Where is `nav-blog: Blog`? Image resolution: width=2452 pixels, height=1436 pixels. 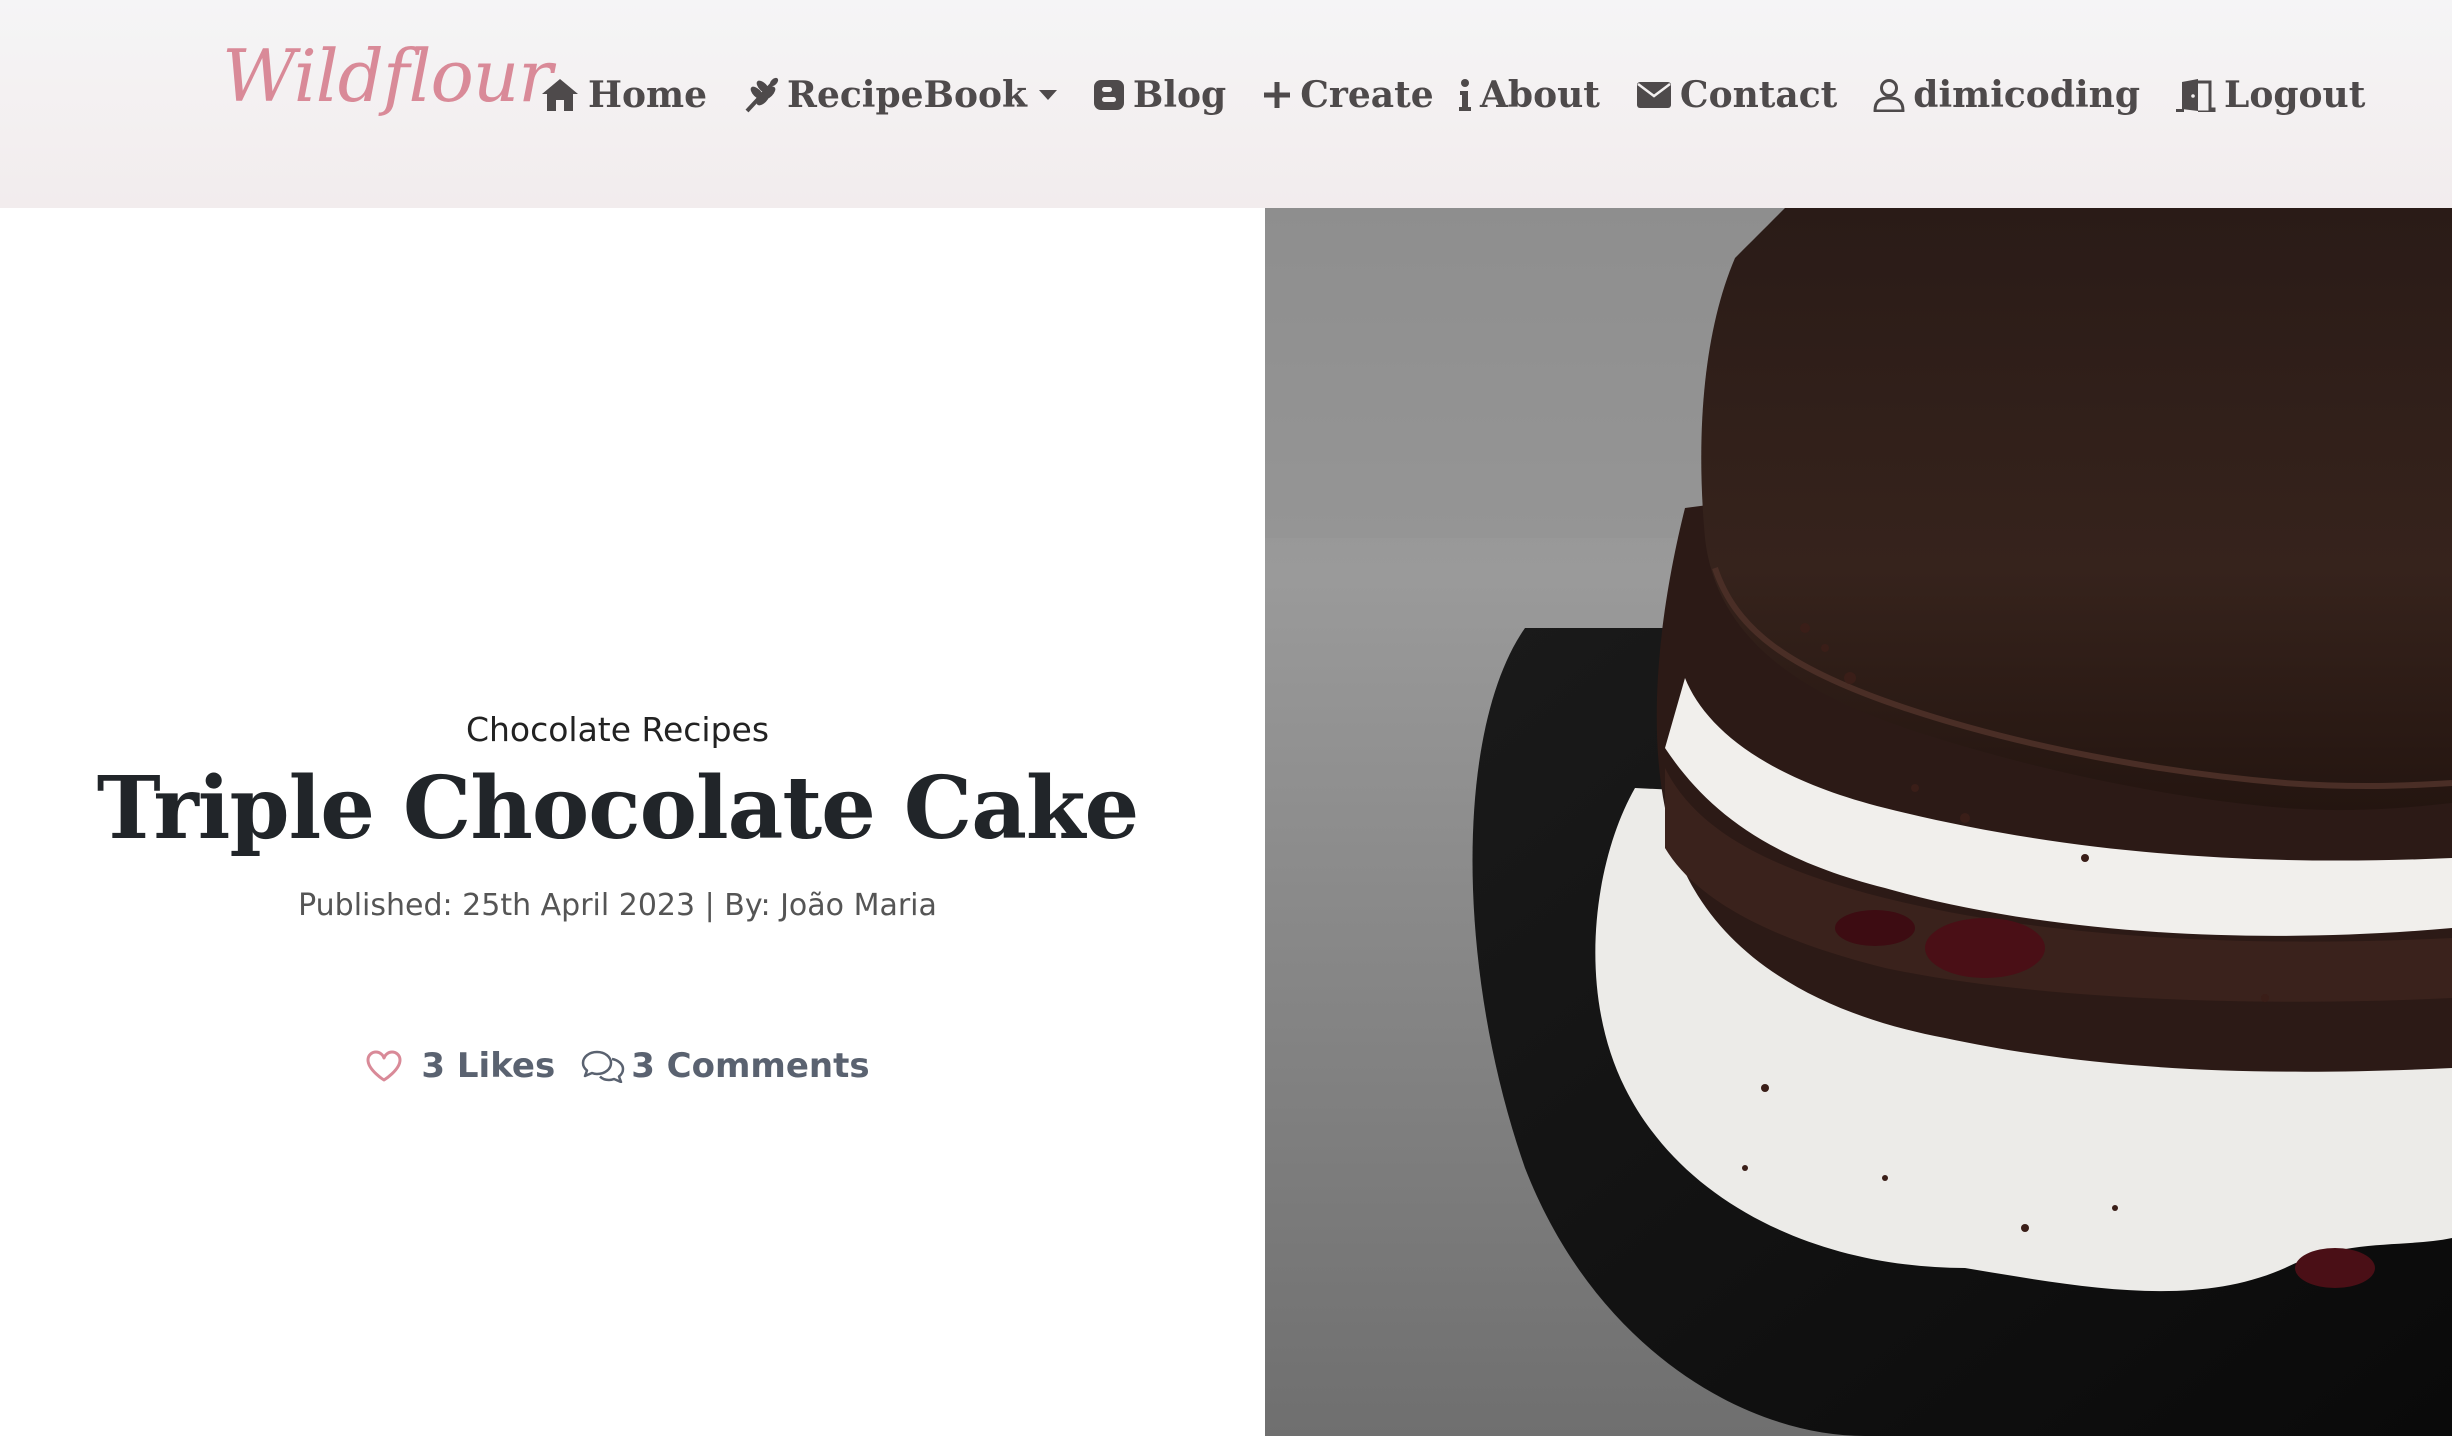 nav-blog: Blog is located at coordinates (1159, 95).